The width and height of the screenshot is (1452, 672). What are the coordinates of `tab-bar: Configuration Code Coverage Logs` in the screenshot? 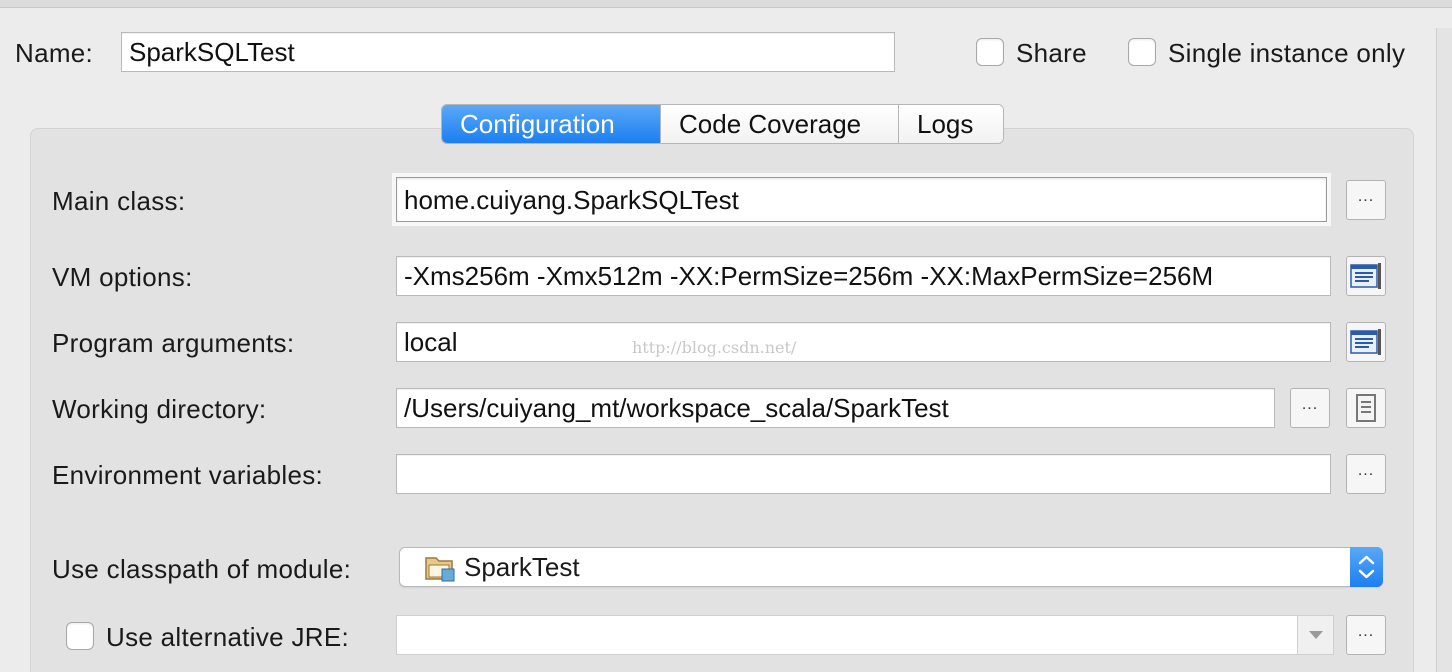 It's located at (722, 124).